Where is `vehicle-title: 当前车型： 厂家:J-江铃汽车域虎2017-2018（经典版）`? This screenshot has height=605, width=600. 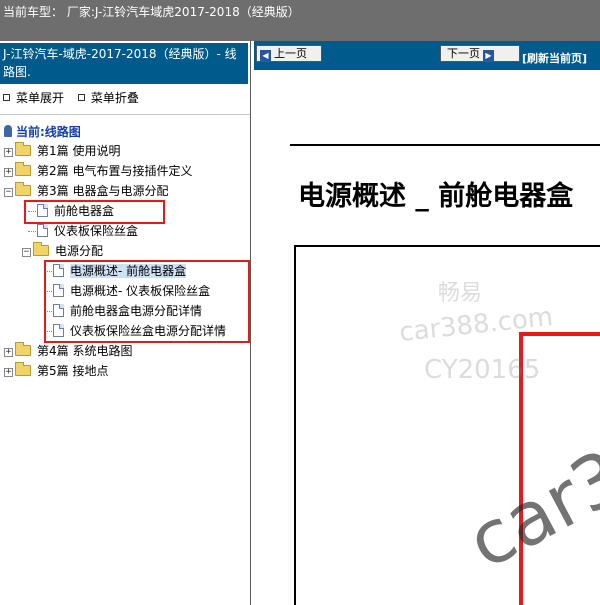 vehicle-title: 当前车型： 厂家:J-江铃汽车域虎2017-2018（经典版） is located at coordinates (151, 12).